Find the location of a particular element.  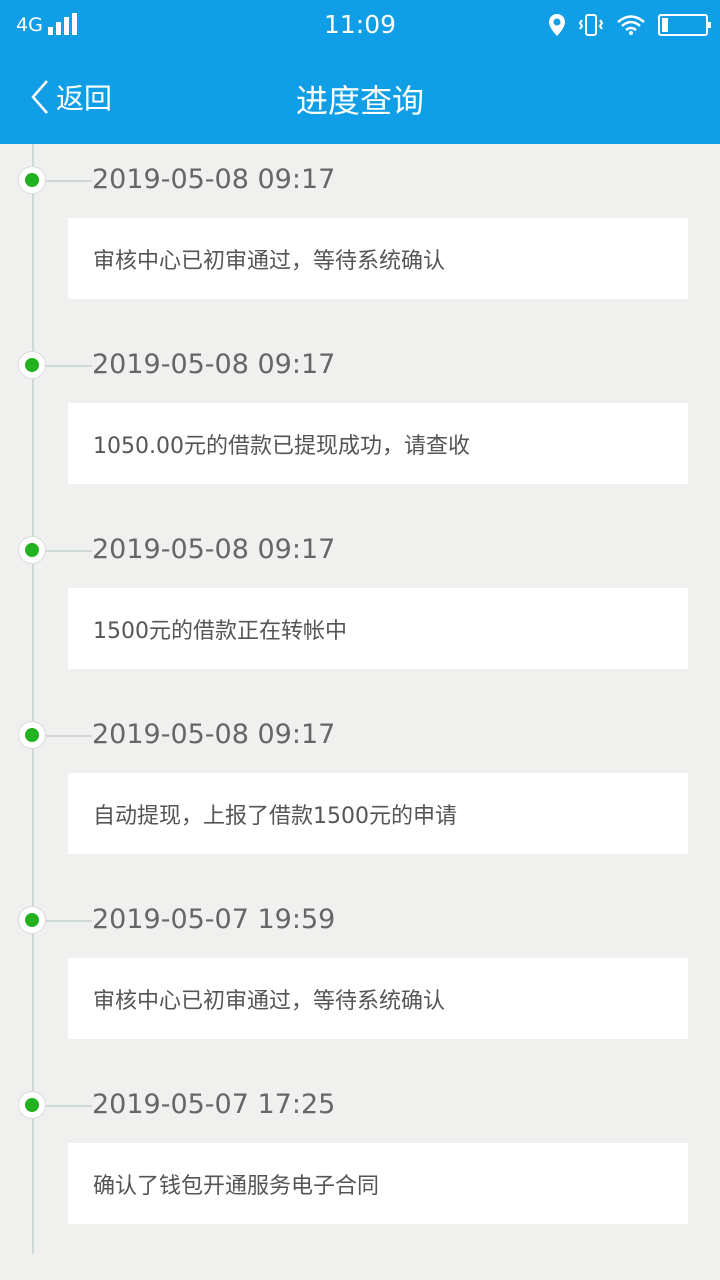

entry-card: 1500元的借款正在转帐中 is located at coordinates (378, 628).